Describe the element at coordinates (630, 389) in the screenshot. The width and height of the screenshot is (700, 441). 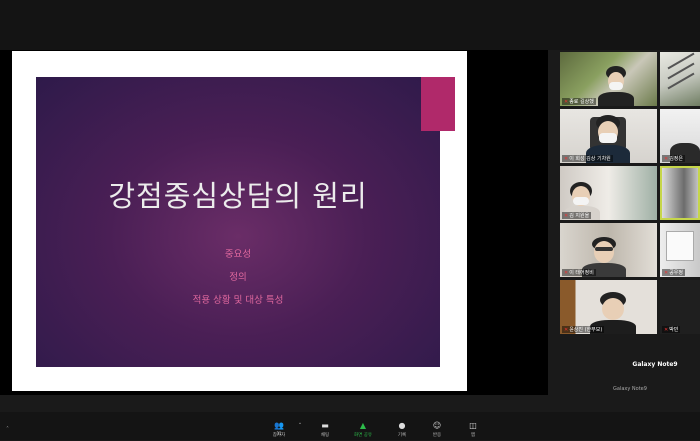
I see `participant-sub-name: Galaxy Note9` at that location.